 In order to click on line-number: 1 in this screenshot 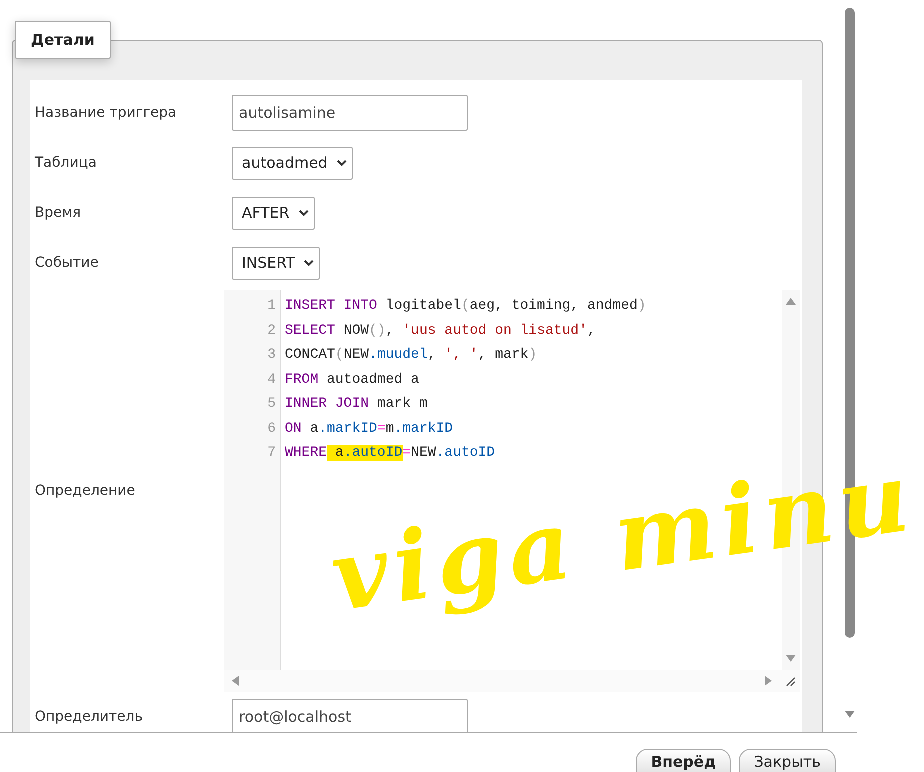, I will do `click(271, 306)`.